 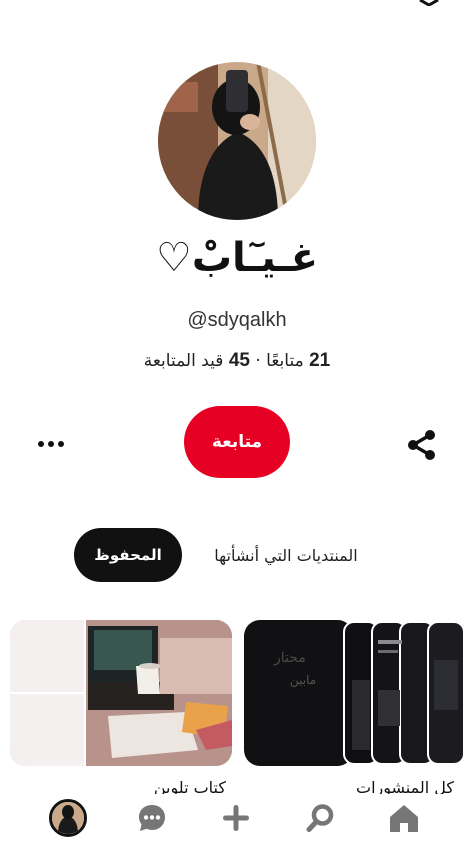 What do you see at coordinates (237, 320) in the screenshot?
I see `username: @sdyqalkh` at bounding box center [237, 320].